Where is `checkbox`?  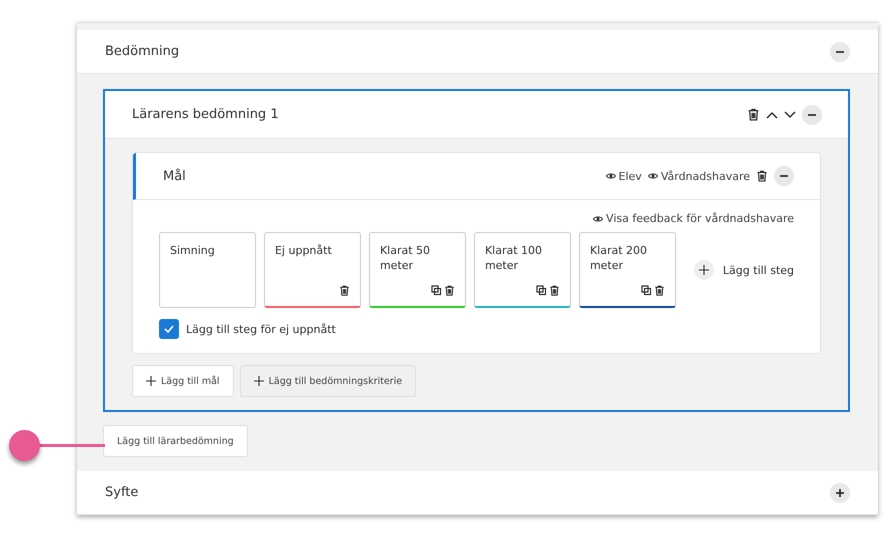
checkbox is located at coordinates (169, 329).